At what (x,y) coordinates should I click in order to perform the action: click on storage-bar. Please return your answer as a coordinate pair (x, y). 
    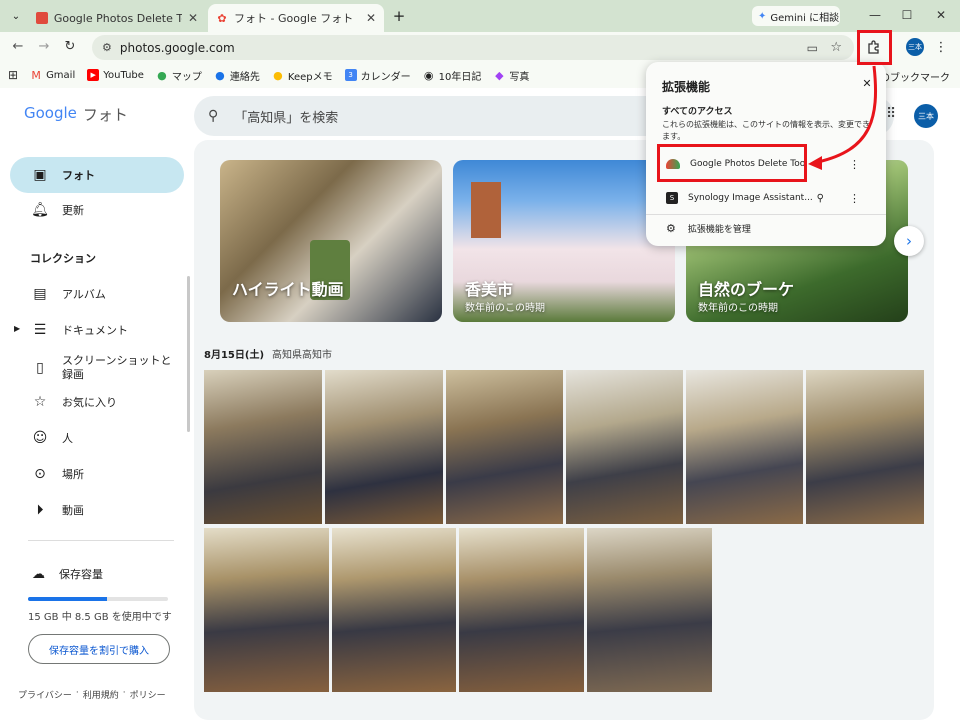
    Looking at the image, I should click on (98, 599).